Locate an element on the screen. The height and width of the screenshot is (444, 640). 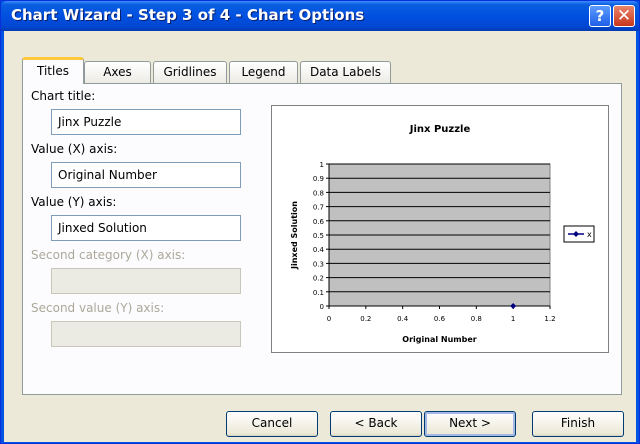
close-button: ✕ is located at coordinates (624, 16).